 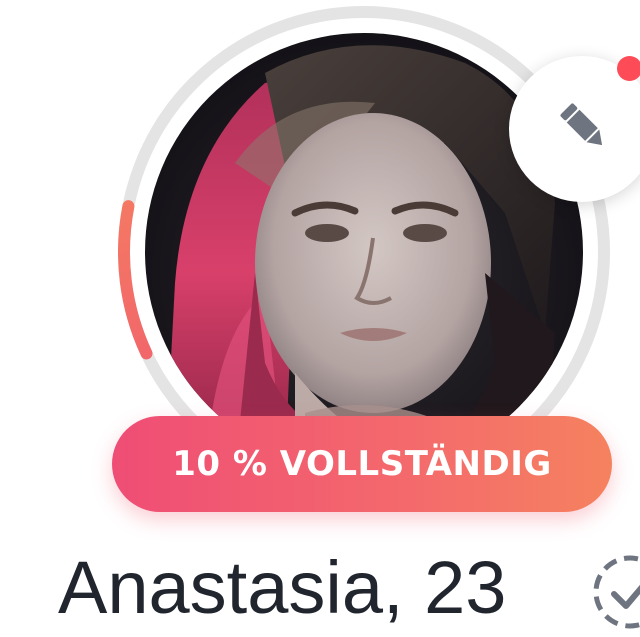 I want to click on verified-check-icon, so click(x=615, y=592).